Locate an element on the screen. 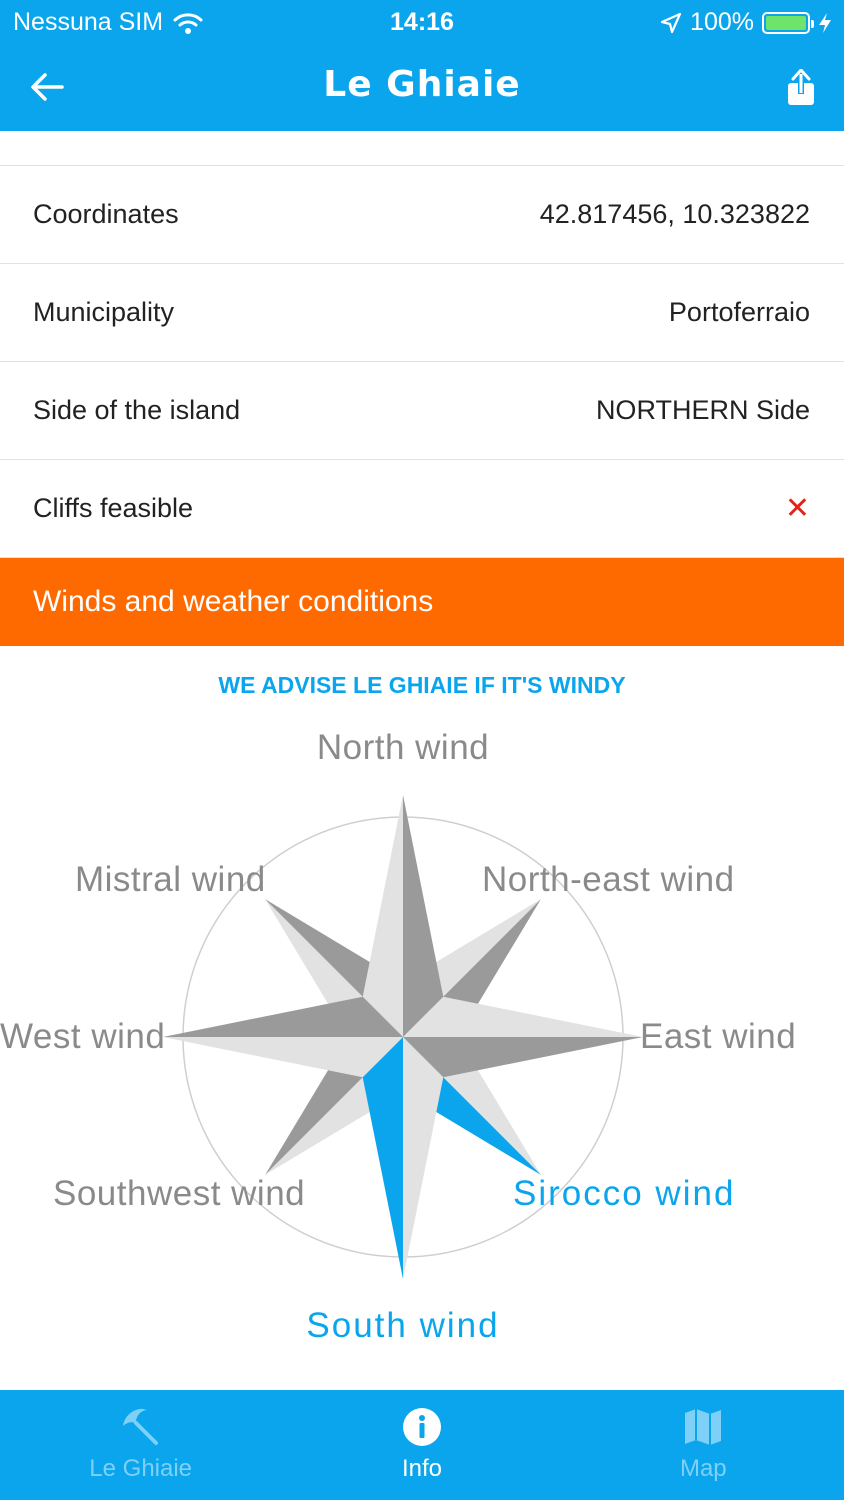 Image resolution: width=844 pixels, height=1500 pixels. share-button is located at coordinates (801, 88).